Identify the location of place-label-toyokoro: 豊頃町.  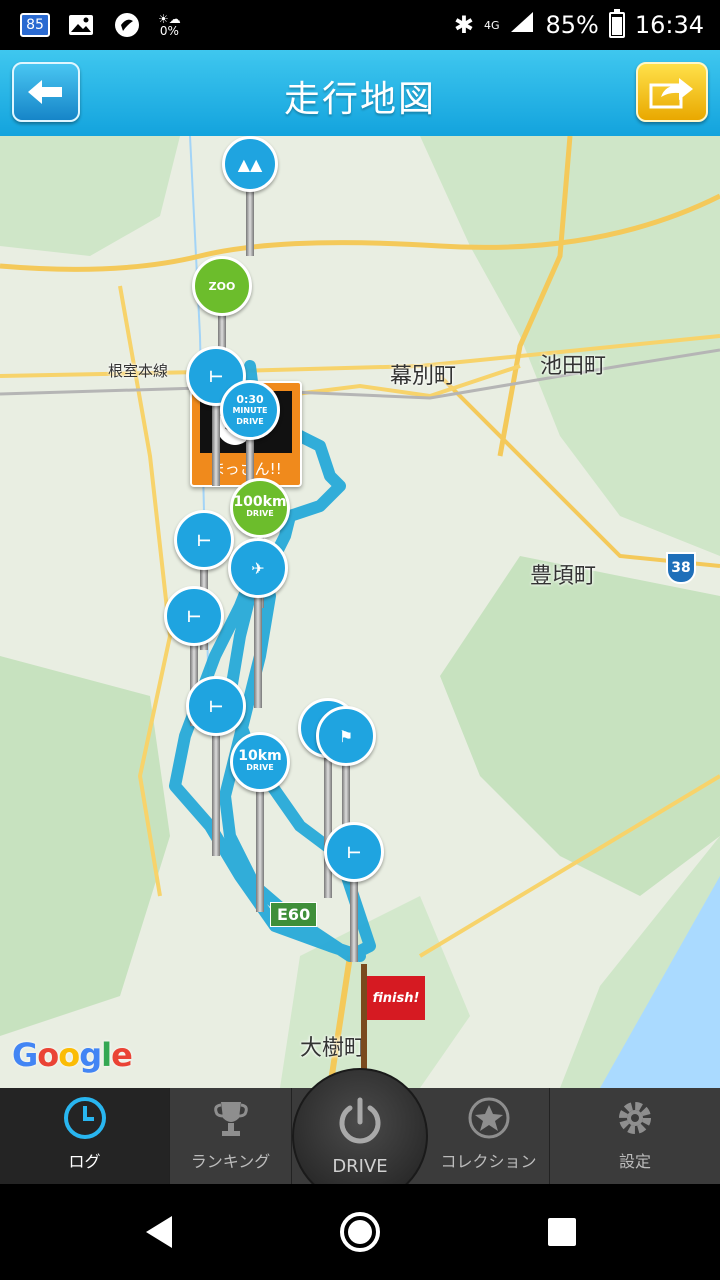
(563, 576).